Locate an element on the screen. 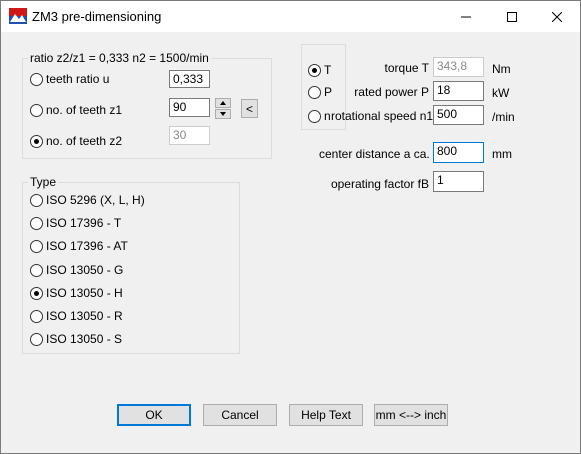 The width and height of the screenshot is (581, 454). help-text-button: Help Text is located at coordinates (326, 415).